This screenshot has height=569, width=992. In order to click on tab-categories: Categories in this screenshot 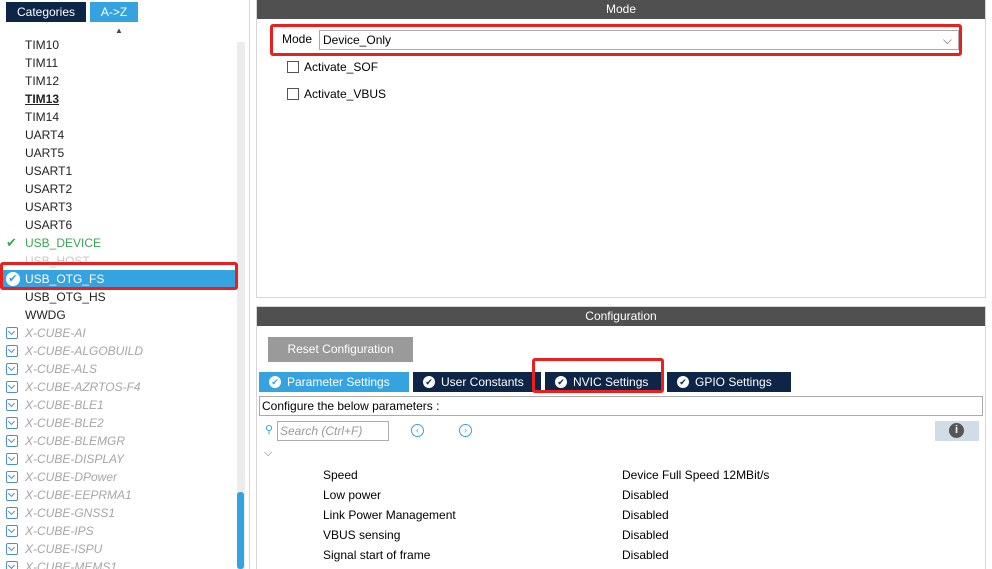, I will do `click(46, 12)`.